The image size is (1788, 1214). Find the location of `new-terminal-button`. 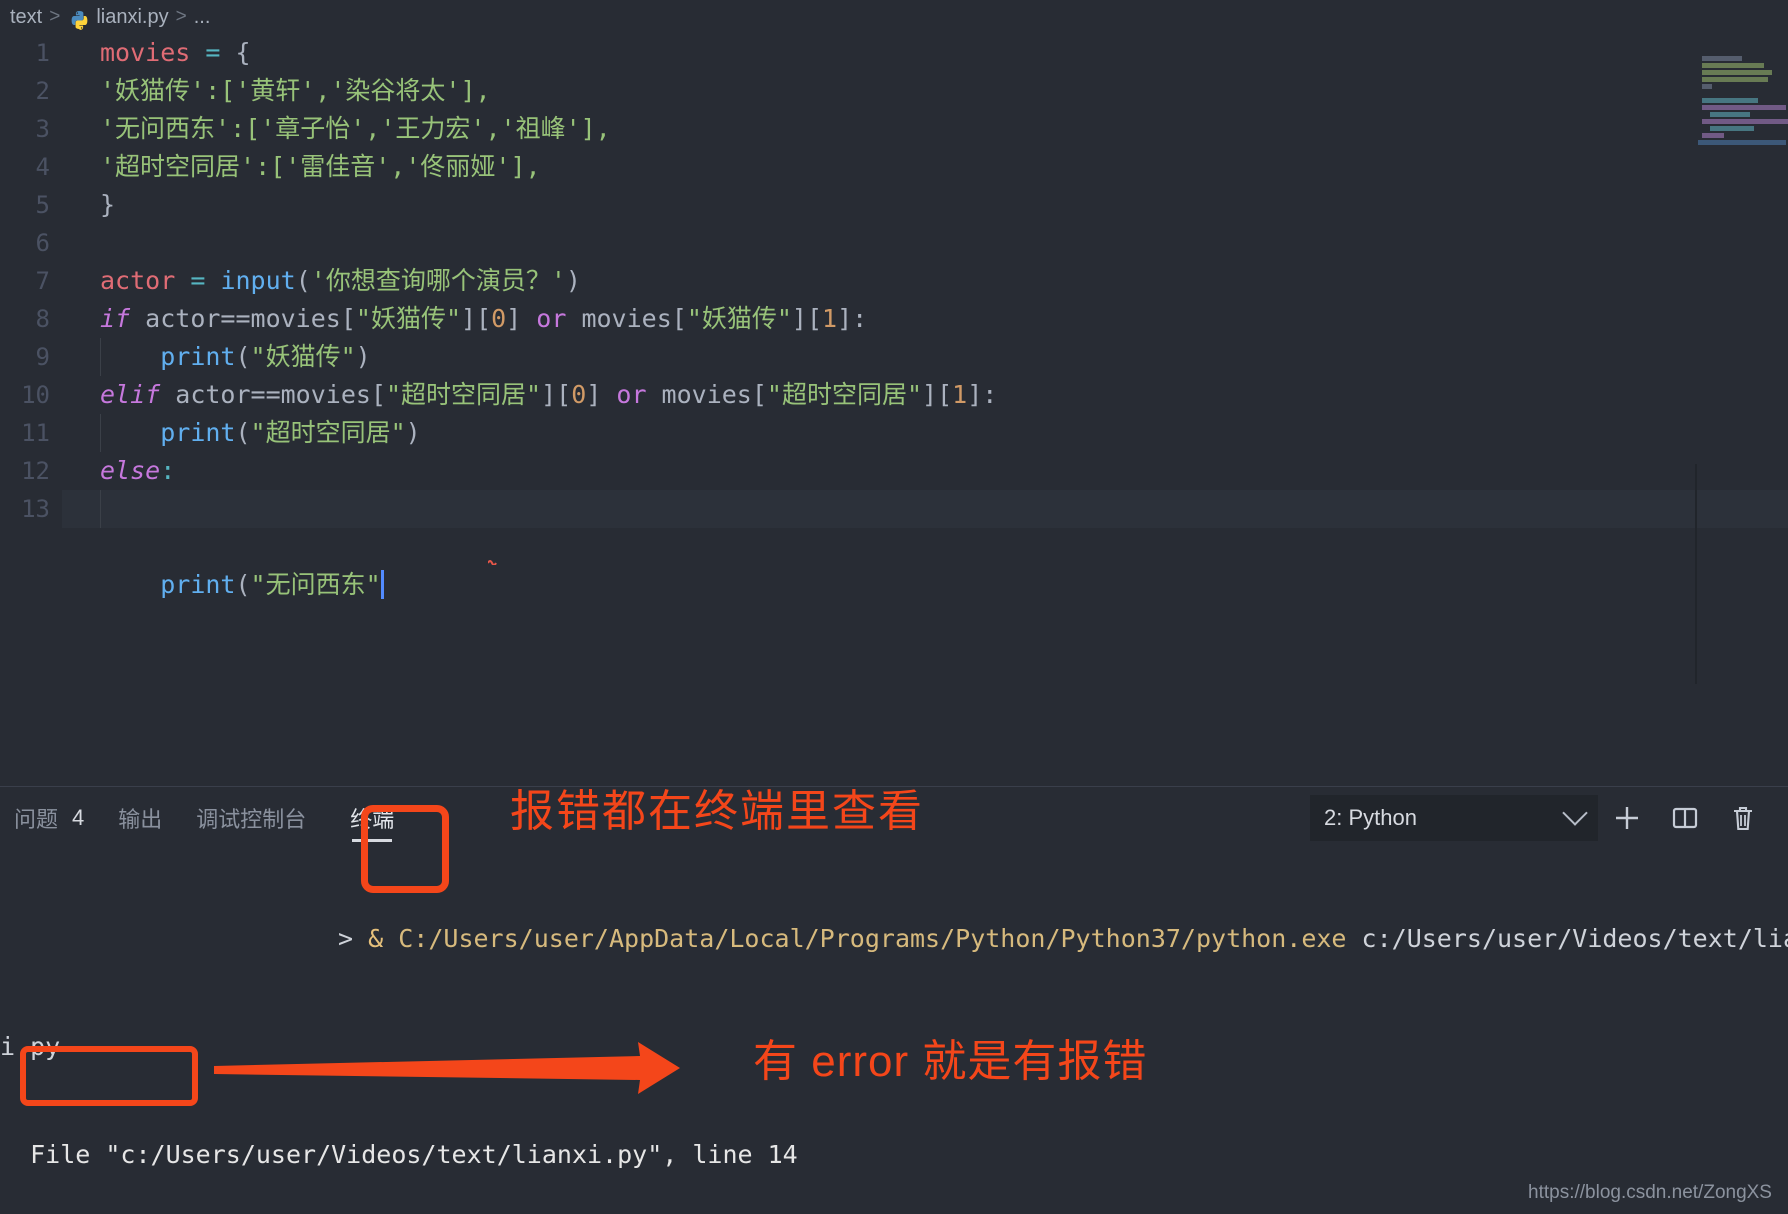

new-terminal-button is located at coordinates (1627, 818).